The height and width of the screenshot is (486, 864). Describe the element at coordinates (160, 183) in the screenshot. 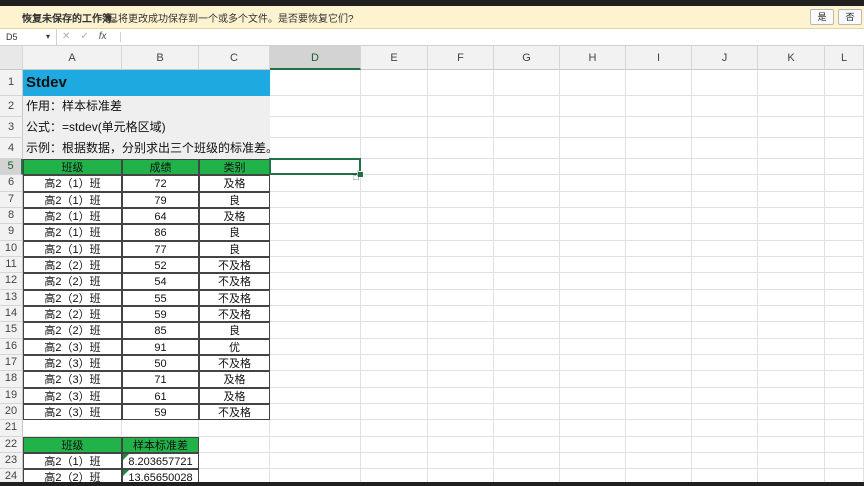

I see `table-cell: 72` at that location.